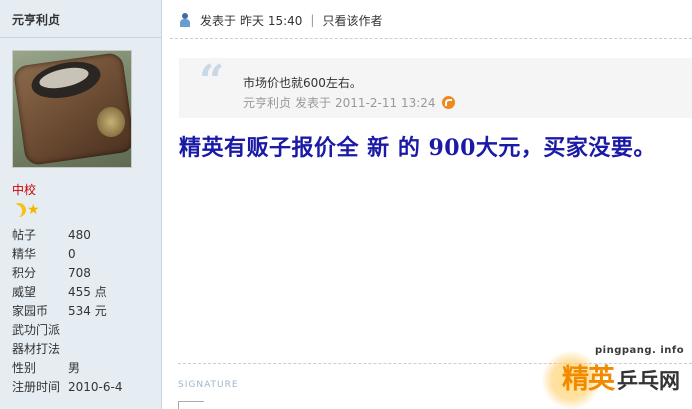 The width and height of the screenshot is (692, 409). I want to click on signature-label: SIGNATURE, so click(208, 385).